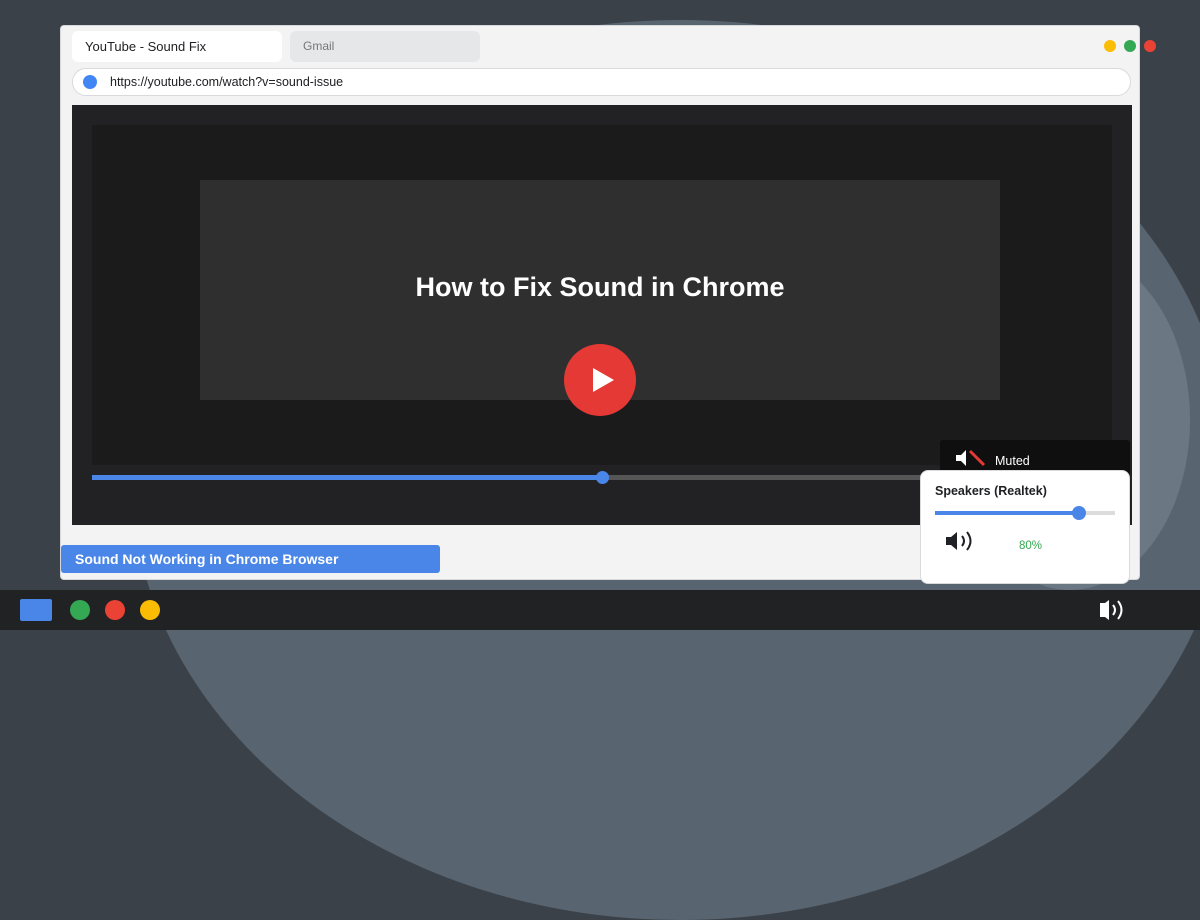  Describe the element at coordinates (177, 46) in the screenshot. I see `tab-youtube: YouTube - Sound Fix` at that location.